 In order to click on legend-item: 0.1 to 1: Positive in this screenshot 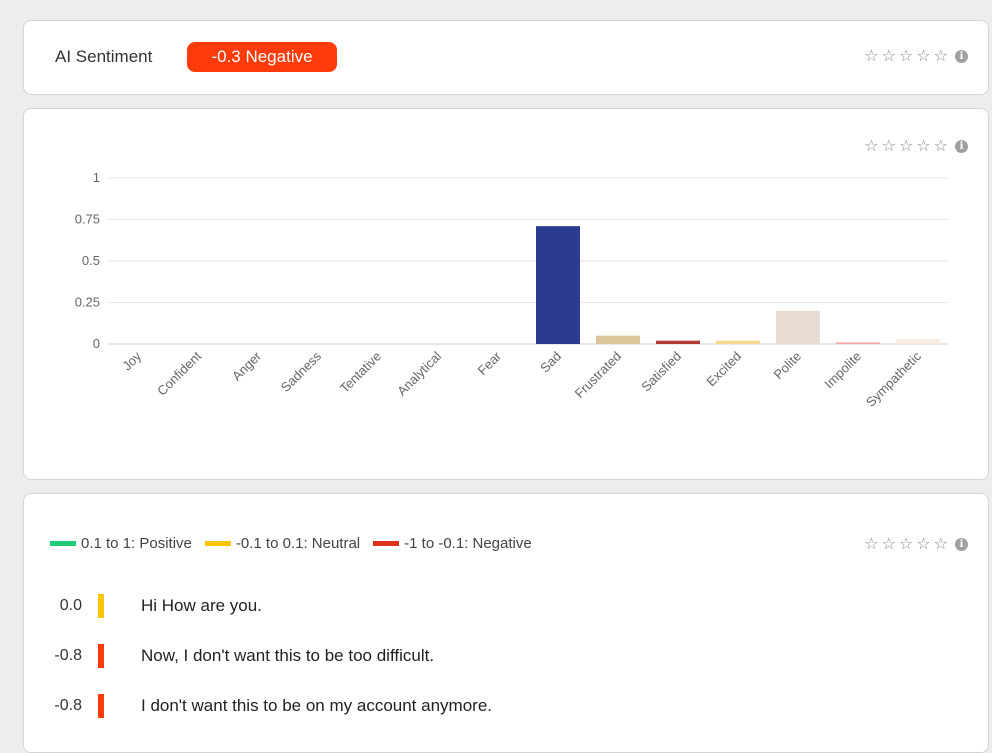, I will do `click(121, 543)`.